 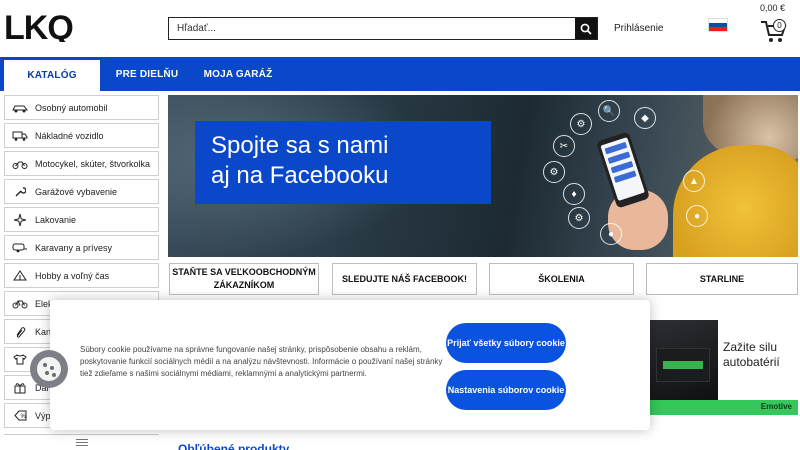 I want to click on wrench-icon, so click(x=20, y=192).